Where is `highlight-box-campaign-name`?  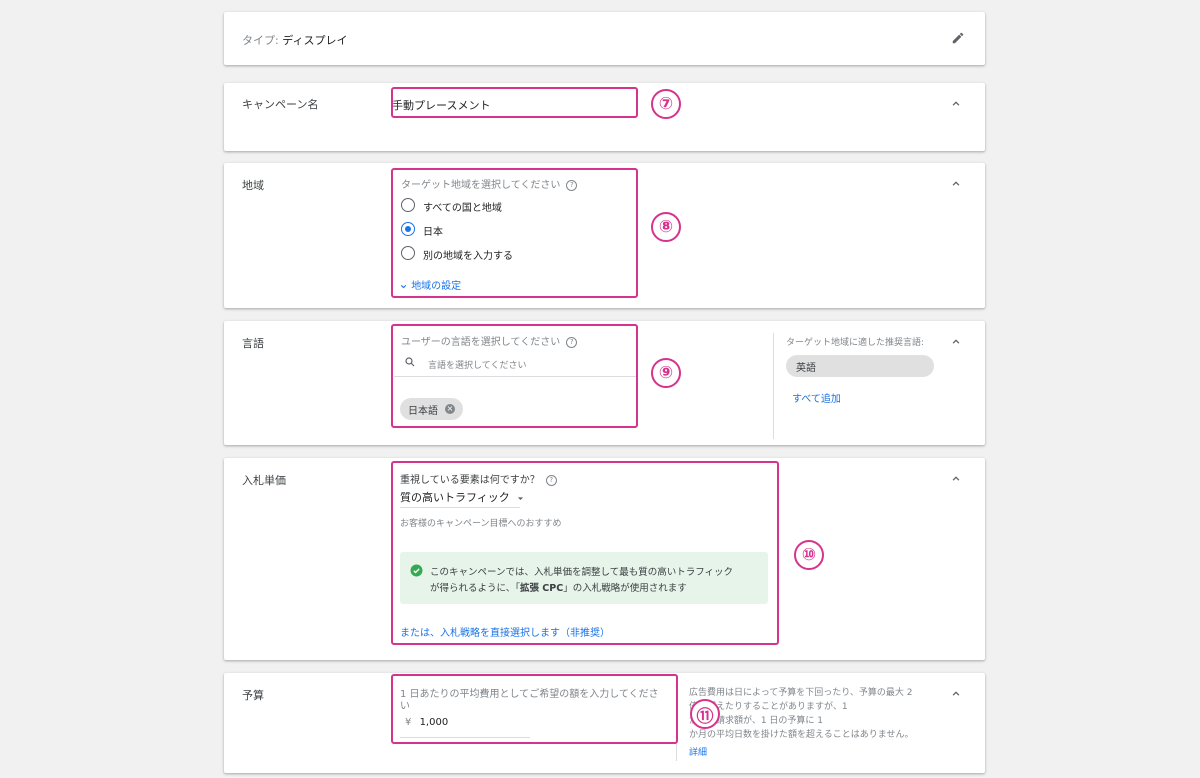
highlight-box-campaign-name is located at coordinates (514, 102).